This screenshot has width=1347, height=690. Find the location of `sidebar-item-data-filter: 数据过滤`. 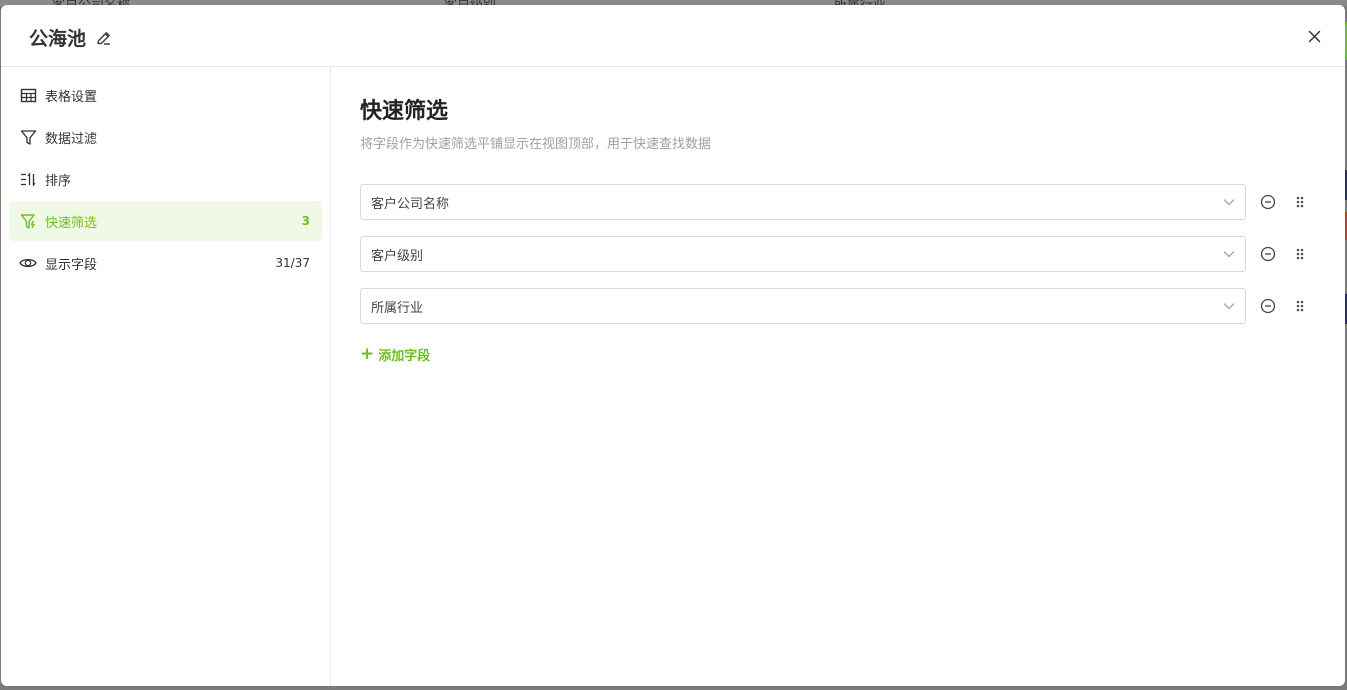

sidebar-item-data-filter: 数据过滤 is located at coordinates (165, 137).